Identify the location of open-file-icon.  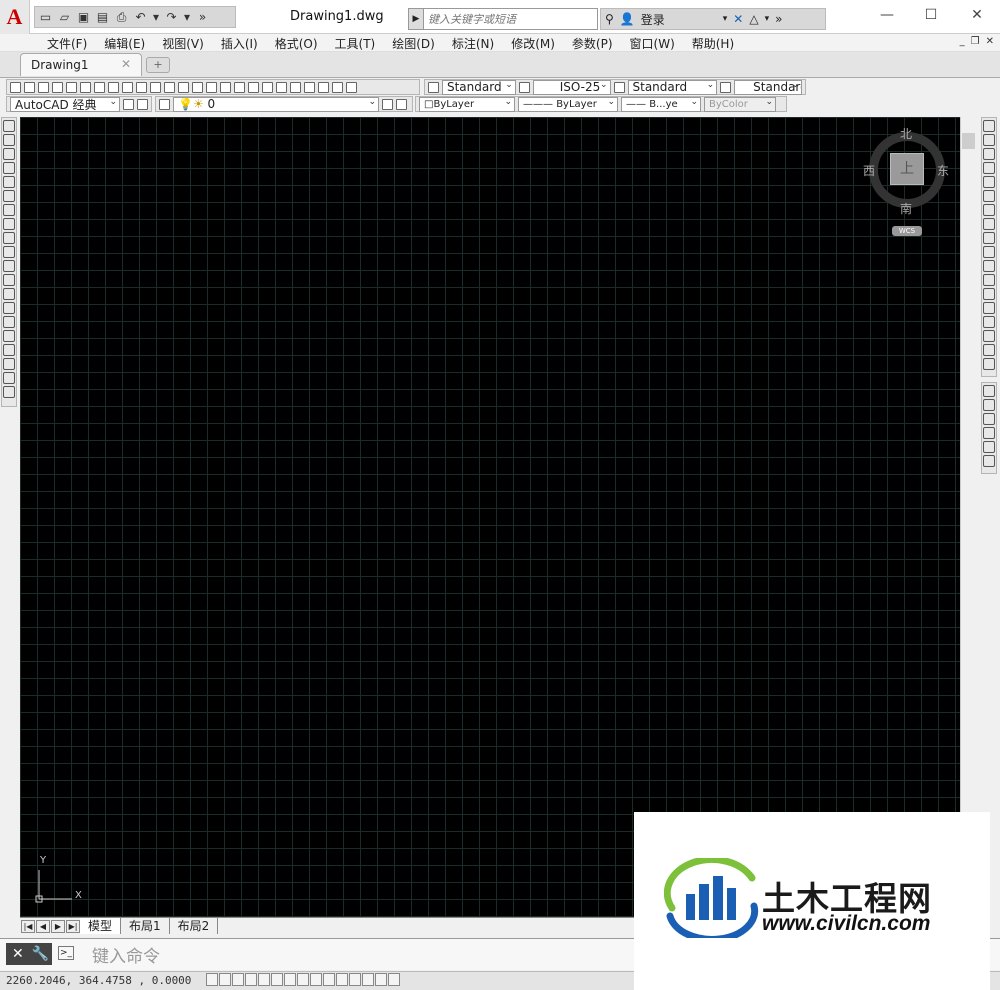
(29, 87).